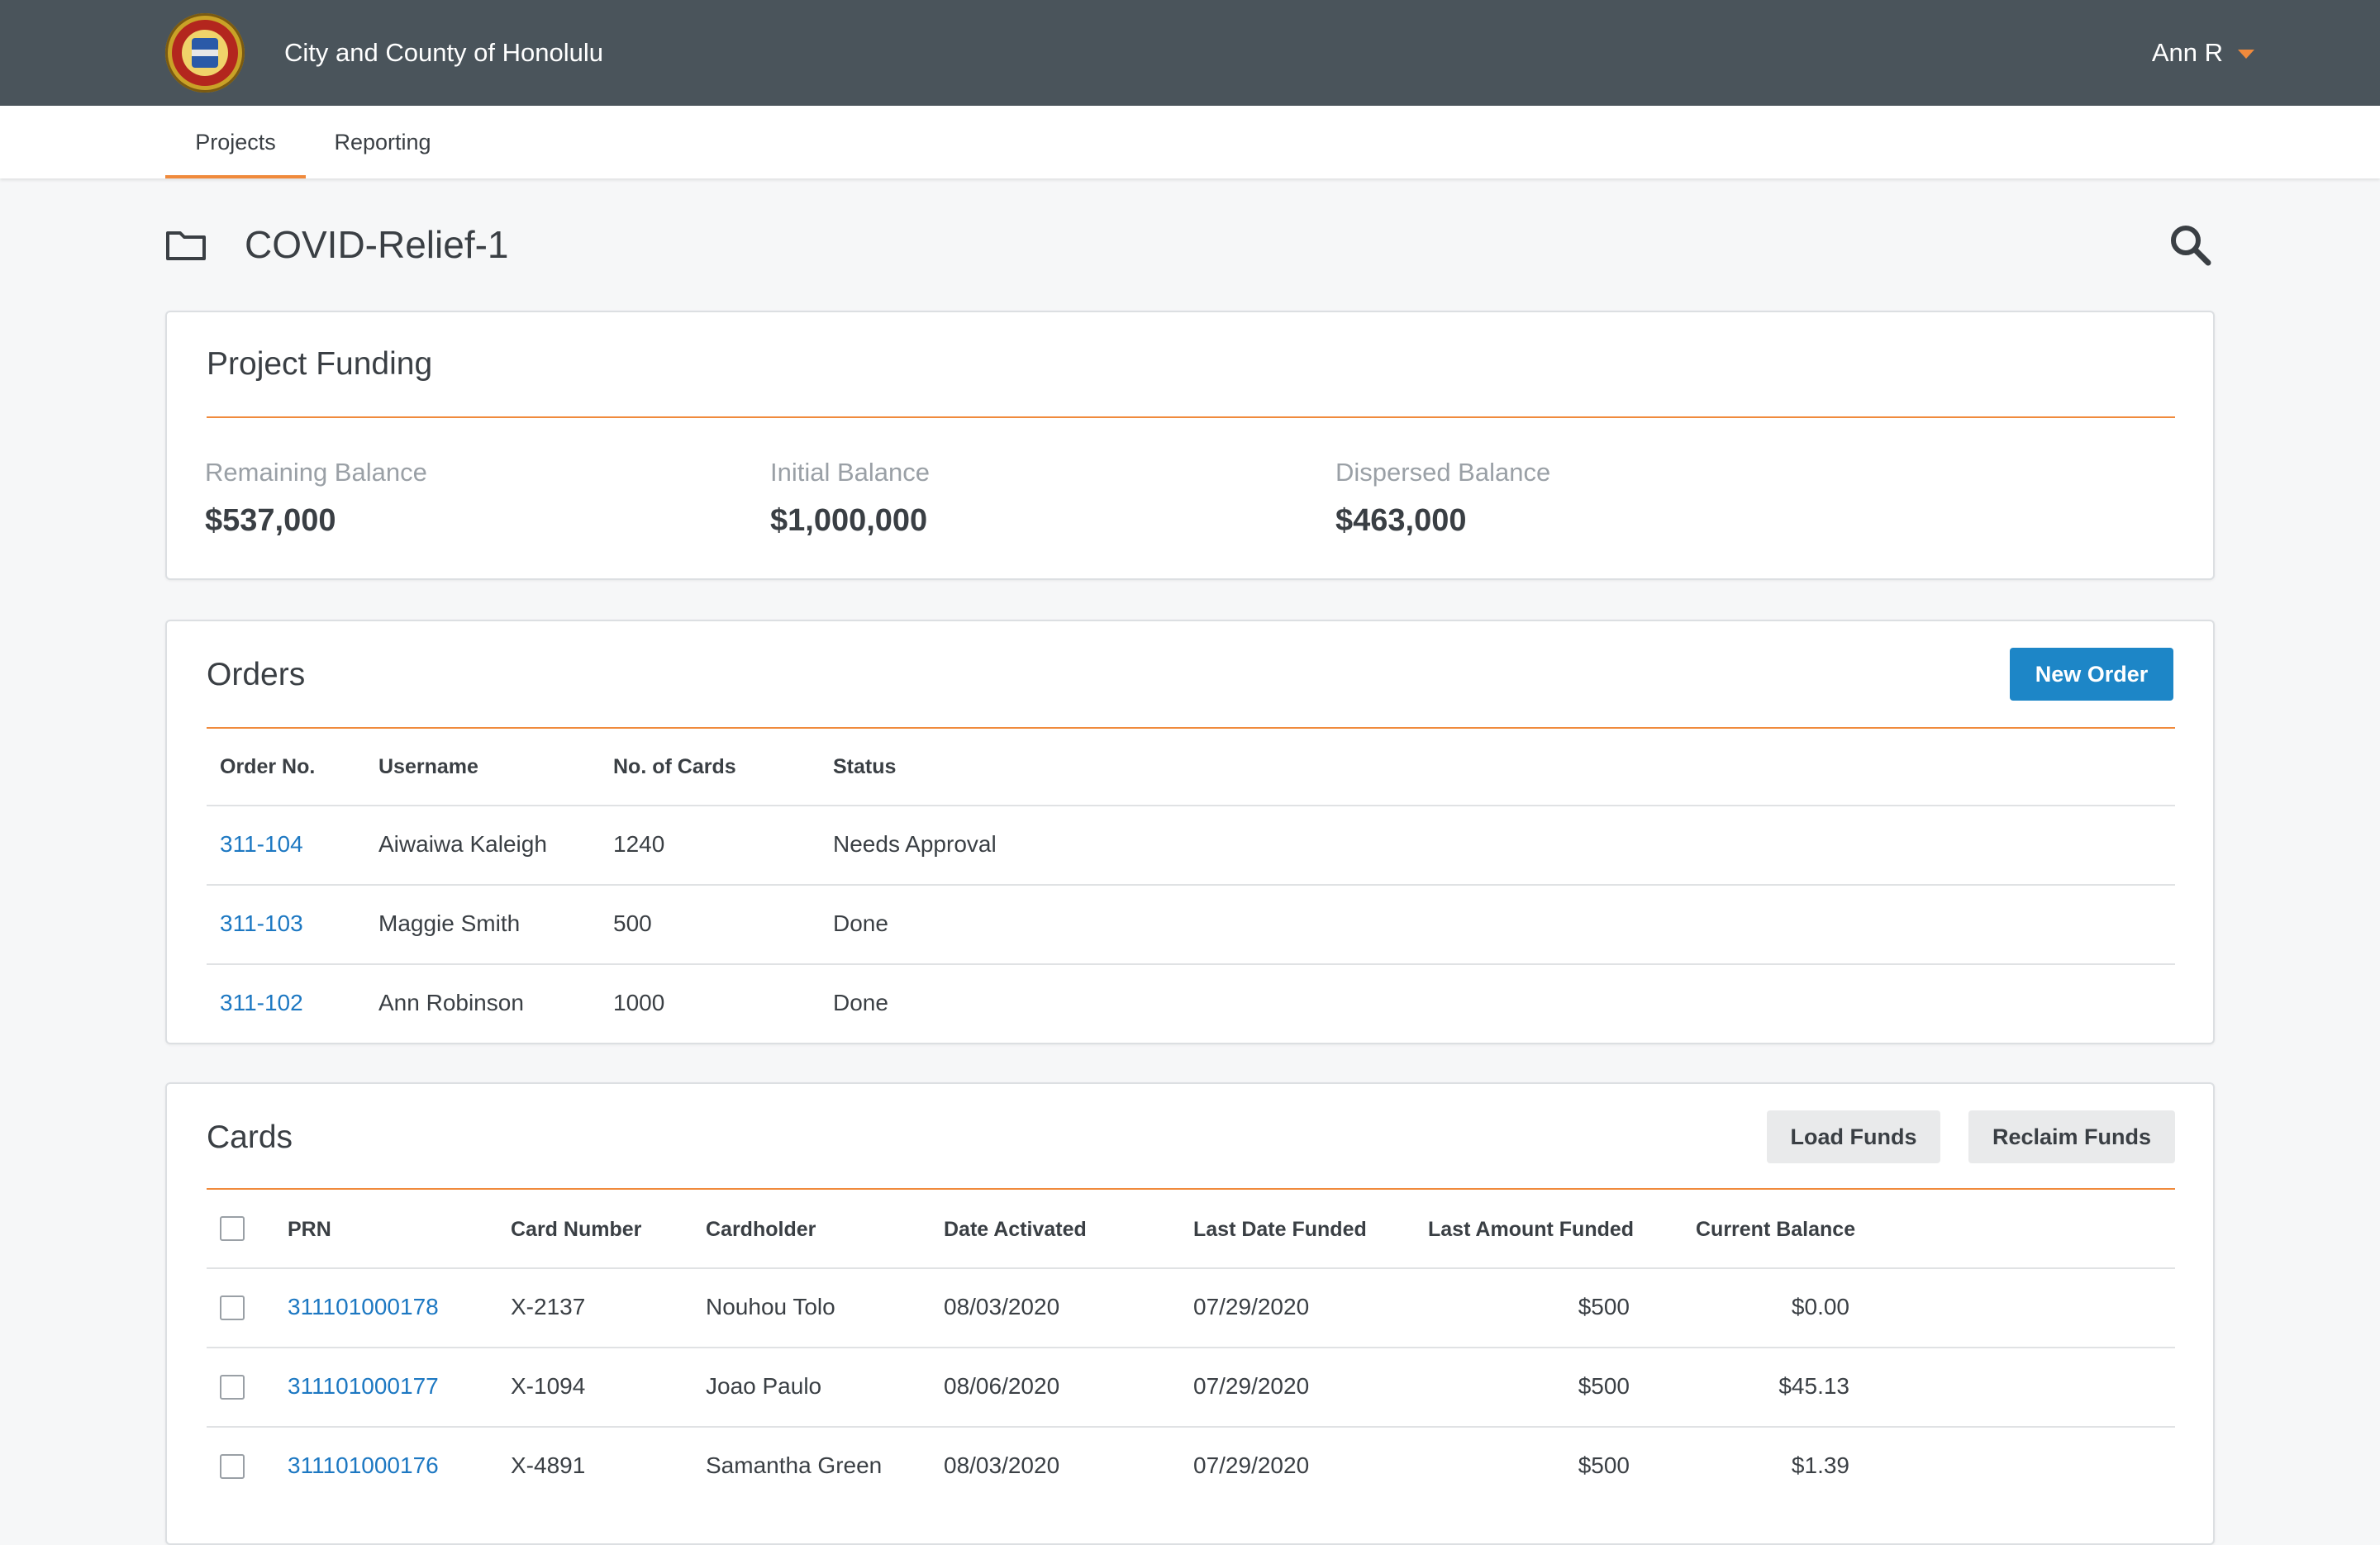 This screenshot has height=1545, width=2380. I want to click on initial-balance-label: Initial Balance, so click(850, 472).